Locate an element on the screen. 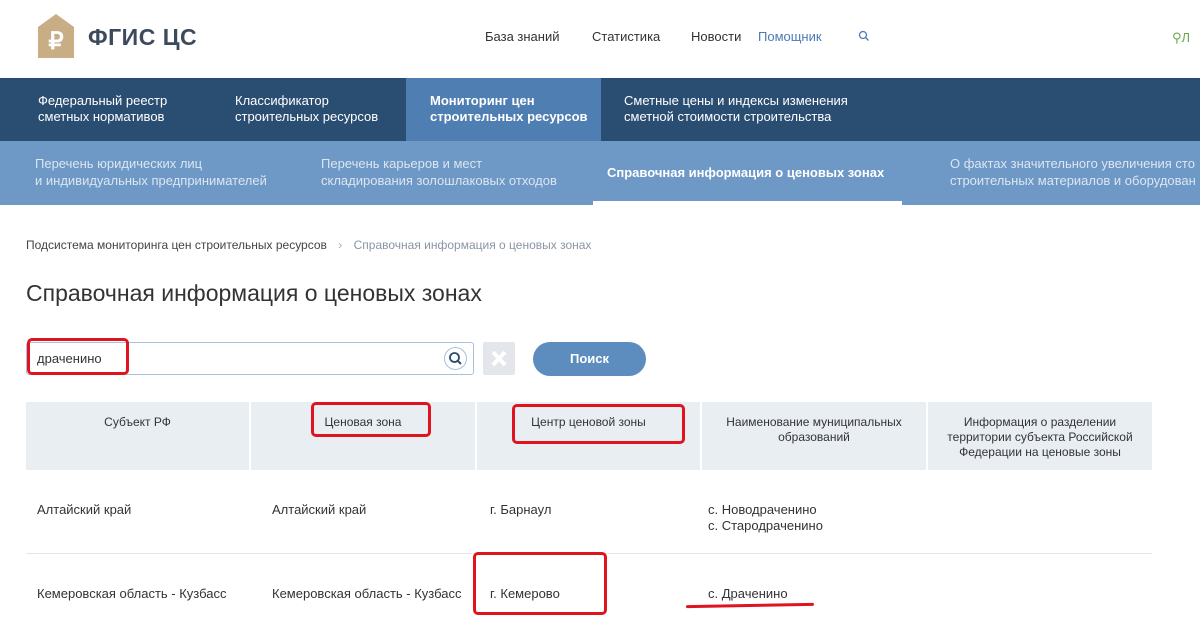 The height and width of the screenshot is (635, 1200). cell-subject: Кемеровская область - Кузбасс is located at coordinates (132, 593).